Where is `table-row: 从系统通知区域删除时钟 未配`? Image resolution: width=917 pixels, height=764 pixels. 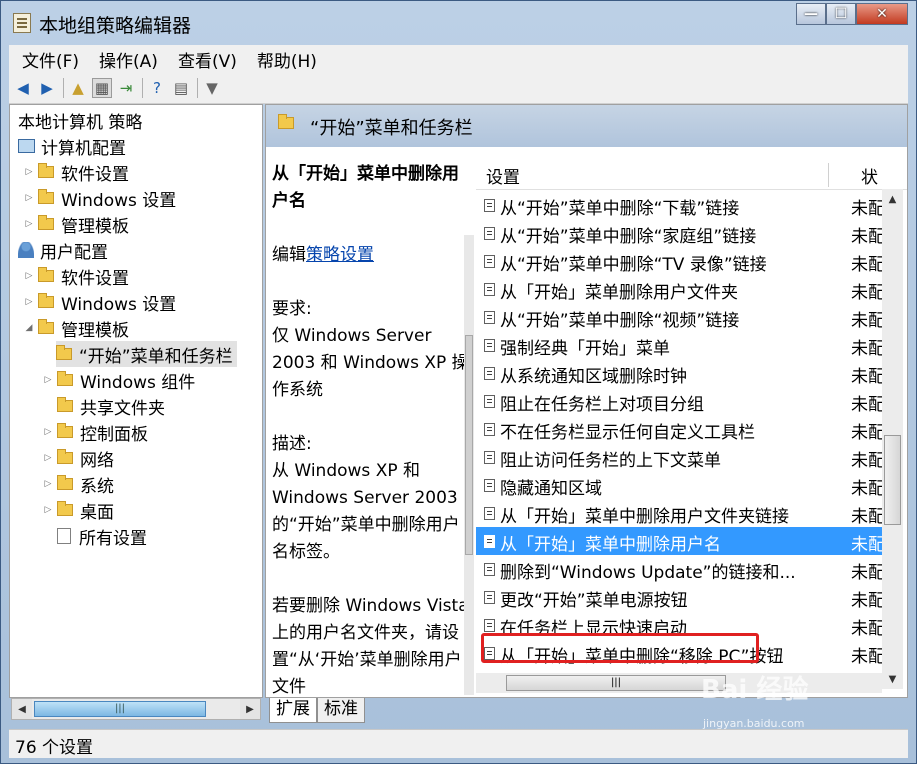
table-row: 从系统通知区域删除时钟 未配 is located at coordinates (680, 373).